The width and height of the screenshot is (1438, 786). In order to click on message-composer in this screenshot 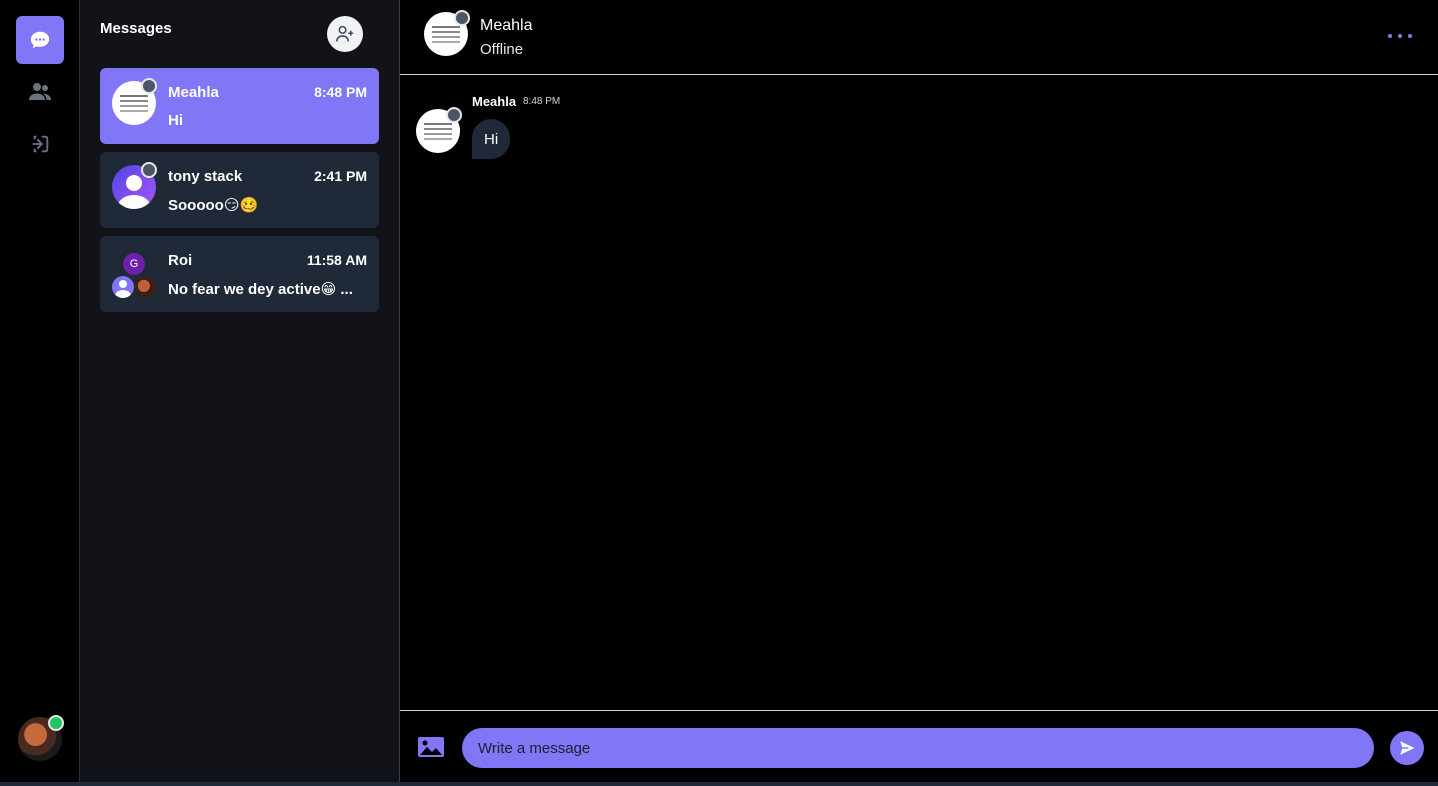, I will do `click(919, 748)`.